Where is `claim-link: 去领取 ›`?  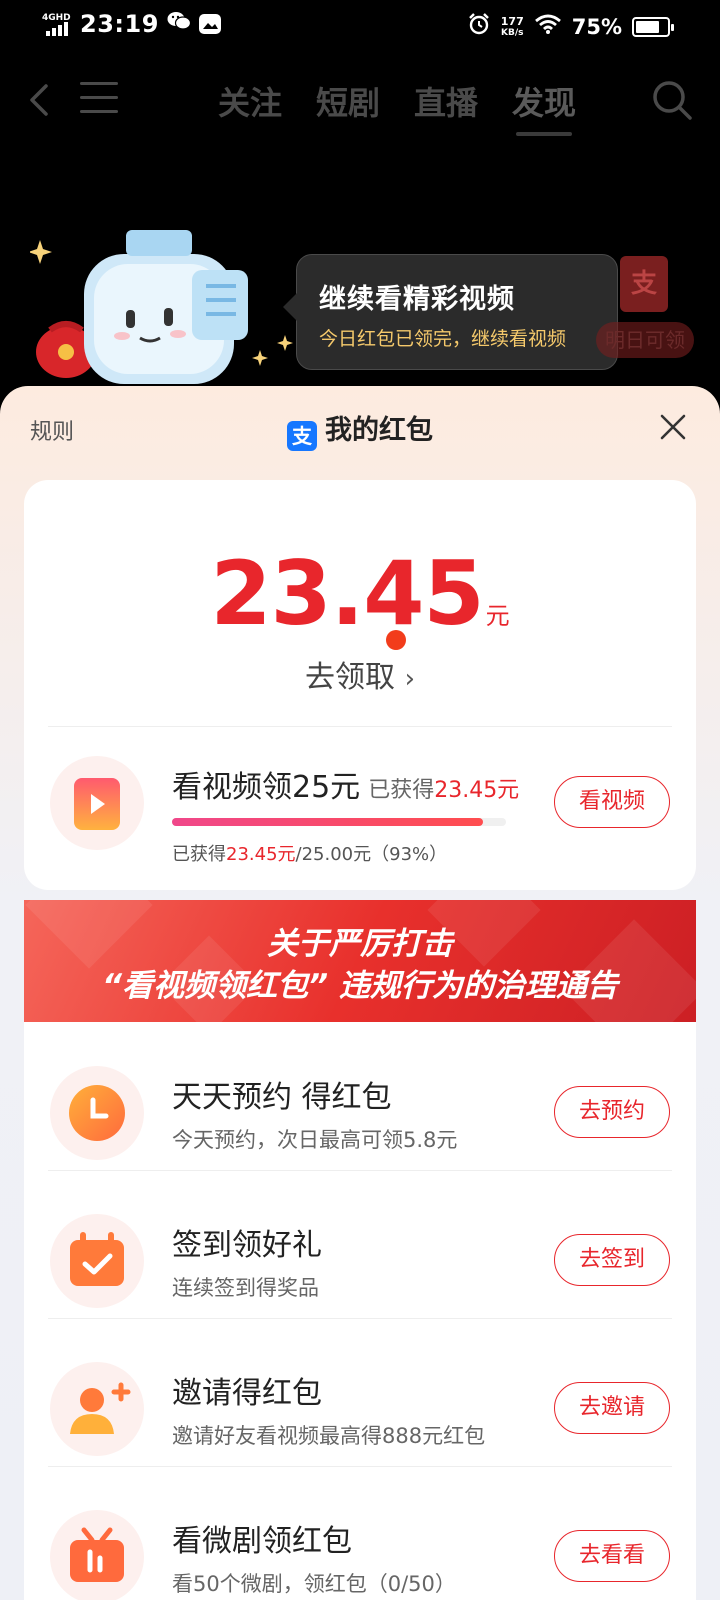 claim-link: 去领取 › is located at coordinates (360, 674).